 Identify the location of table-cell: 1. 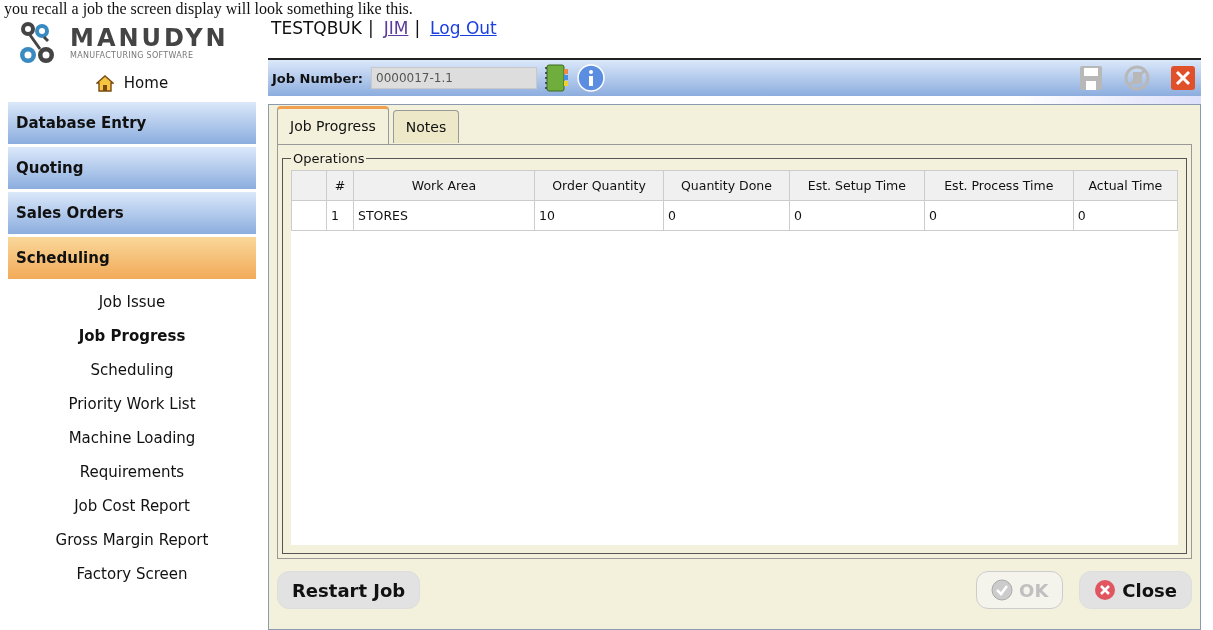
(340, 215).